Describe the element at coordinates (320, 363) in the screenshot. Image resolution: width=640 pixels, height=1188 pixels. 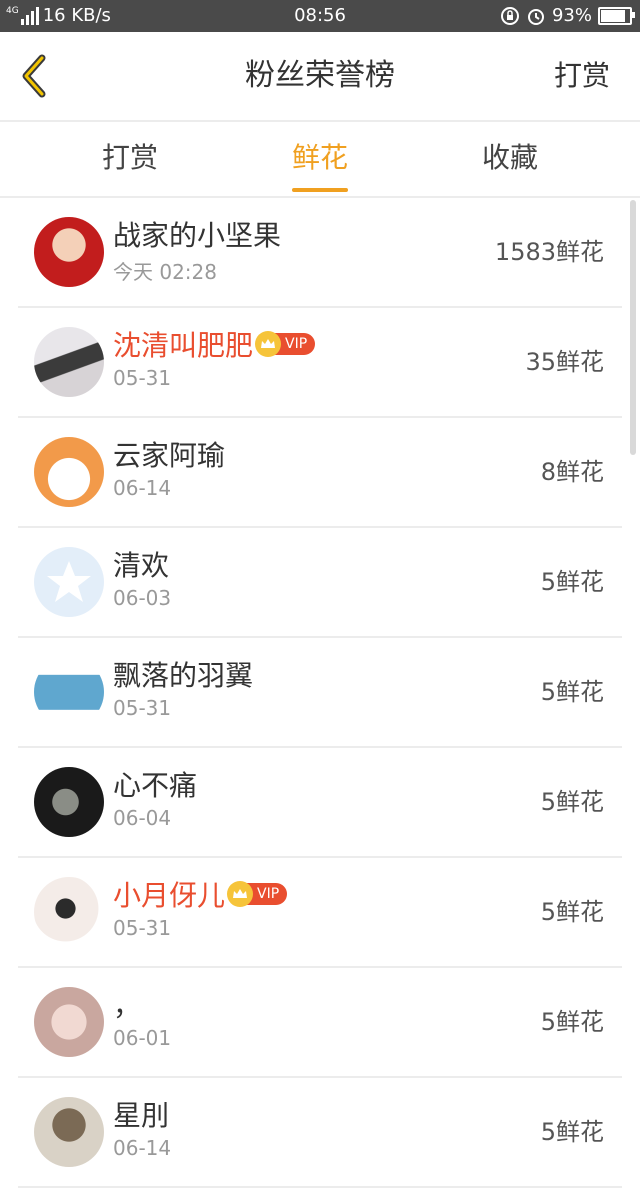
I see `list-item: 沈清叫肥肥 VIP 05-31 35鲜花` at that location.